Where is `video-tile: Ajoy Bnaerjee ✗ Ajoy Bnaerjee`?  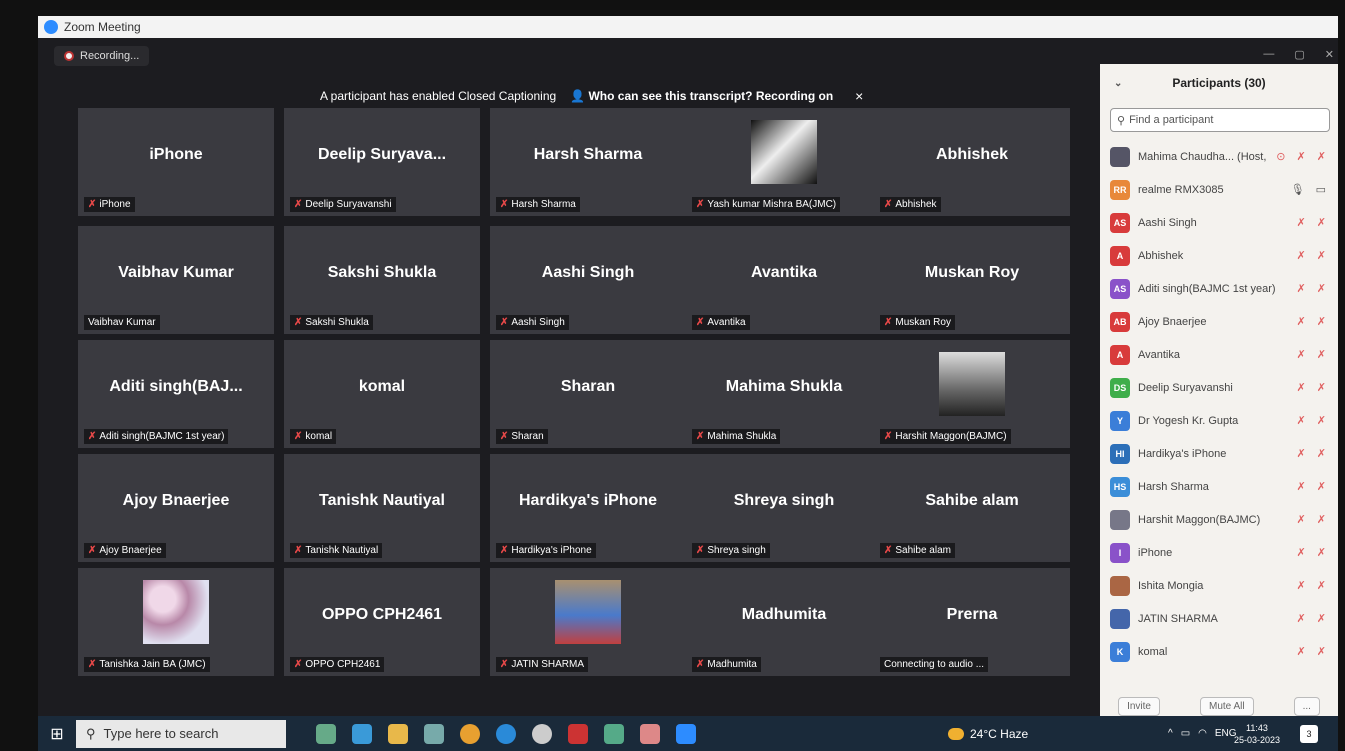 video-tile: Ajoy Bnaerjee ✗ Ajoy Bnaerjee is located at coordinates (176, 508).